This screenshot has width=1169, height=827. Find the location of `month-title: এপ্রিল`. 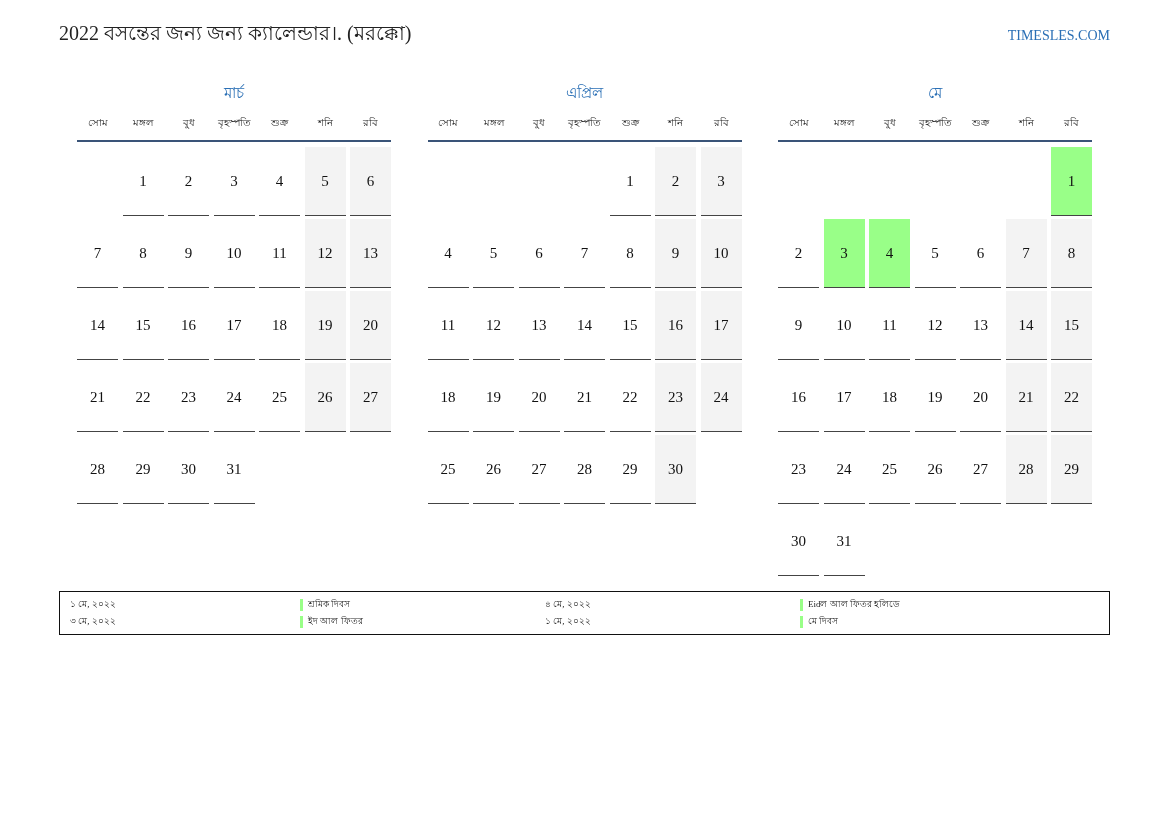

month-title: এপ্রিল is located at coordinates (585, 93).